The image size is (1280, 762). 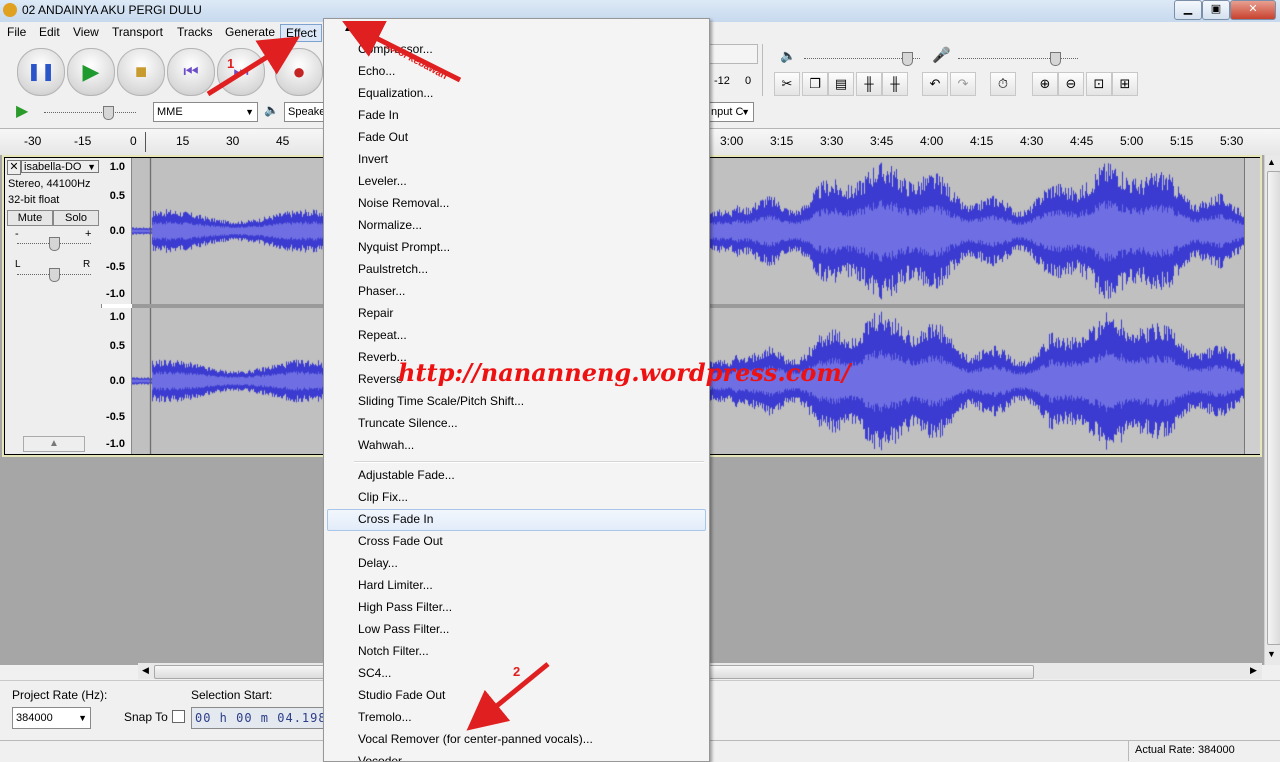 What do you see at coordinates (517, 671) in the screenshot?
I see `annotation-marker-2: 2` at bounding box center [517, 671].